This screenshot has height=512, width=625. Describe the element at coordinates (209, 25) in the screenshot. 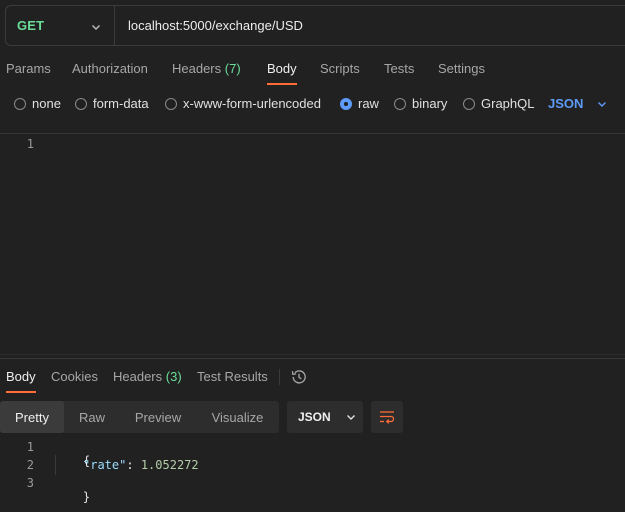

I see `url-input: localhost:5000/exchange/USD` at that location.